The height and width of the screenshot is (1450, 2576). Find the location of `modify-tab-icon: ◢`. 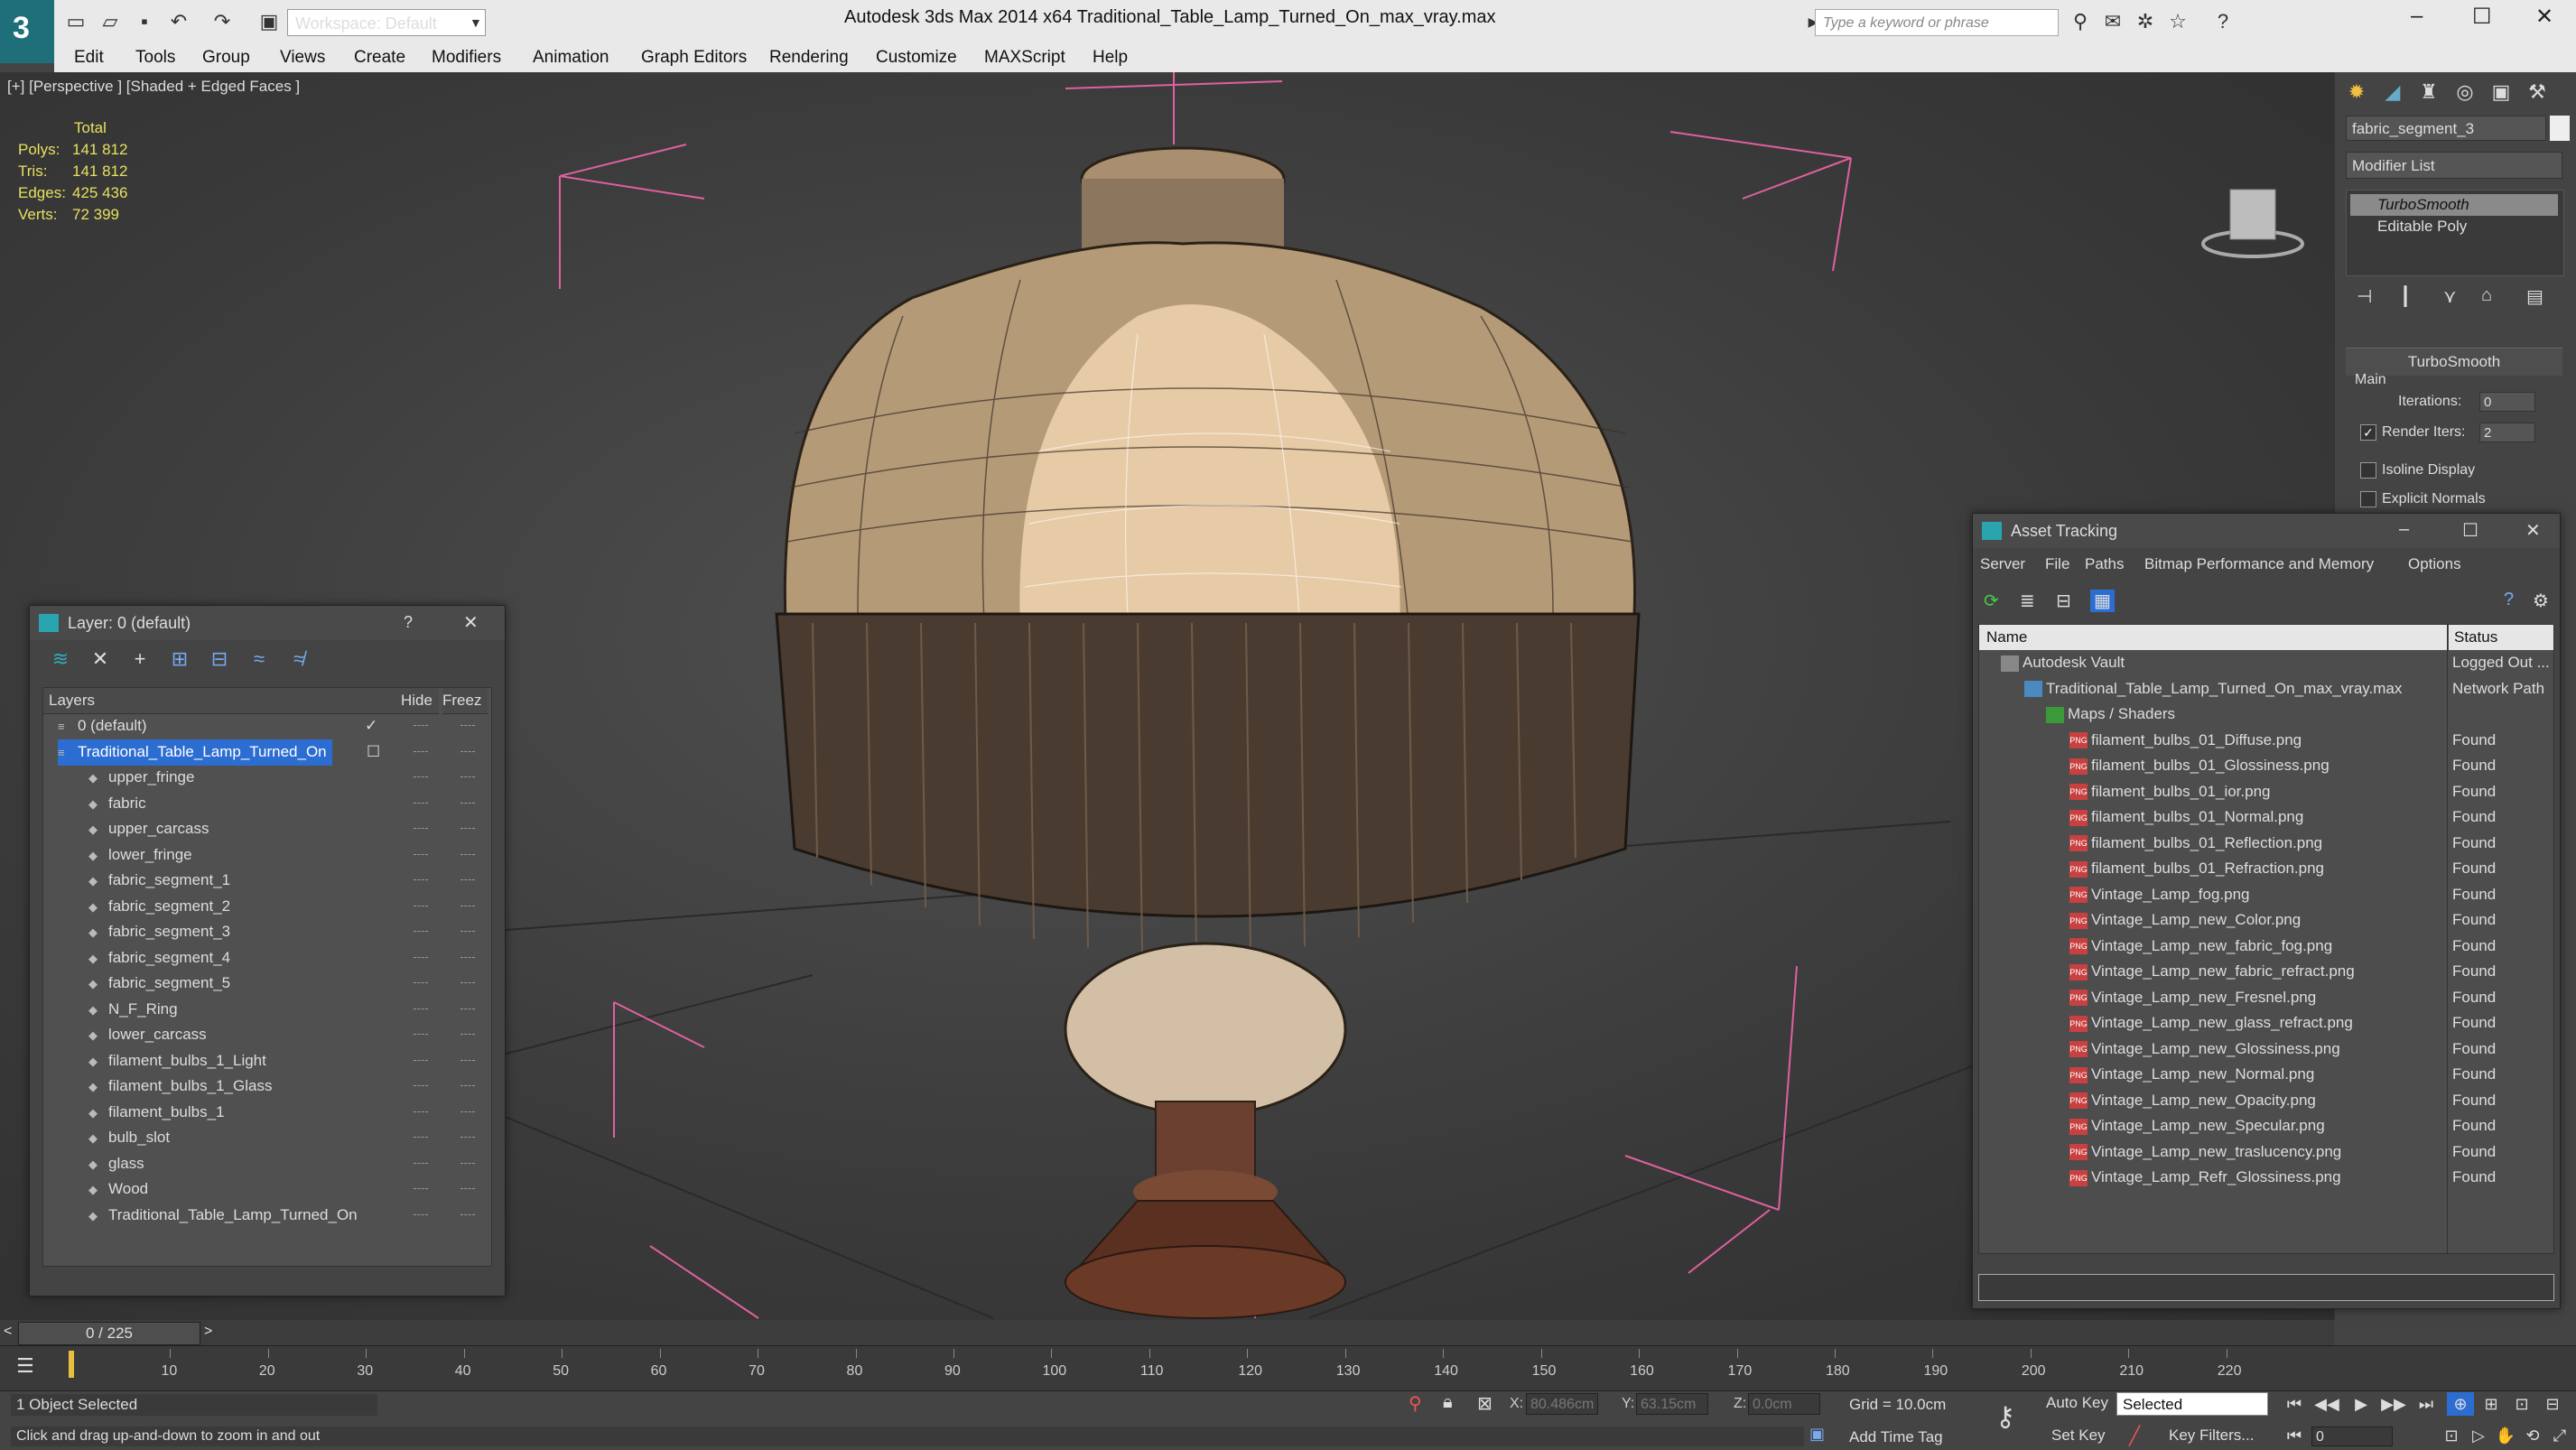

modify-tab-icon: ◢ is located at coordinates (2392, 92).